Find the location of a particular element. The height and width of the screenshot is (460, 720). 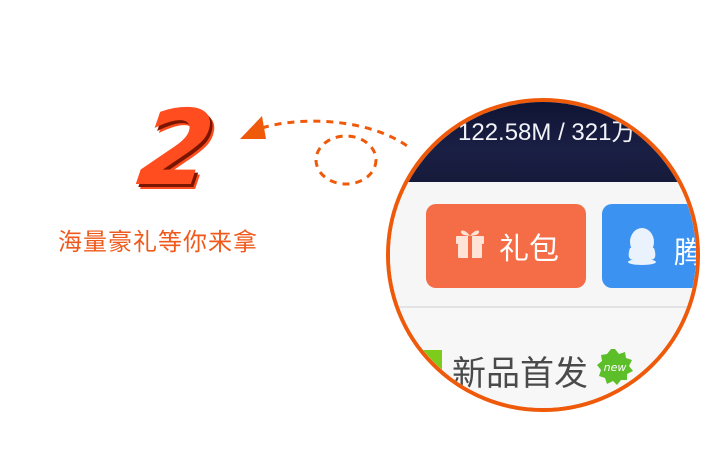

gift-button-label: 礼包 is located at coordinates (529, 249).